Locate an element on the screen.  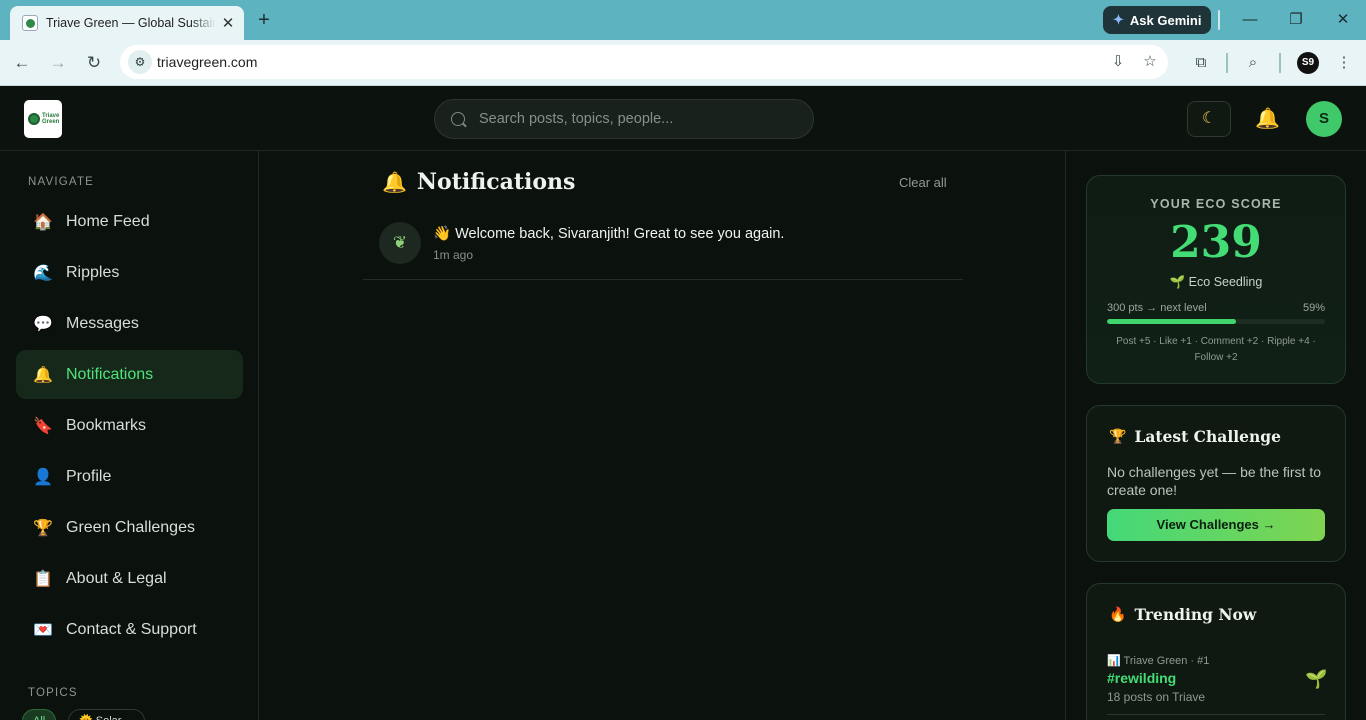
eco-progress-bar is located at coordinates (1216, 321).